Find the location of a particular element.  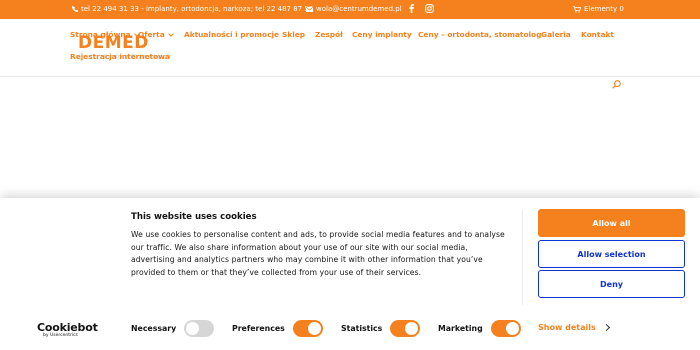

option-statistics: Statistics is located at coordinates (381, 328).